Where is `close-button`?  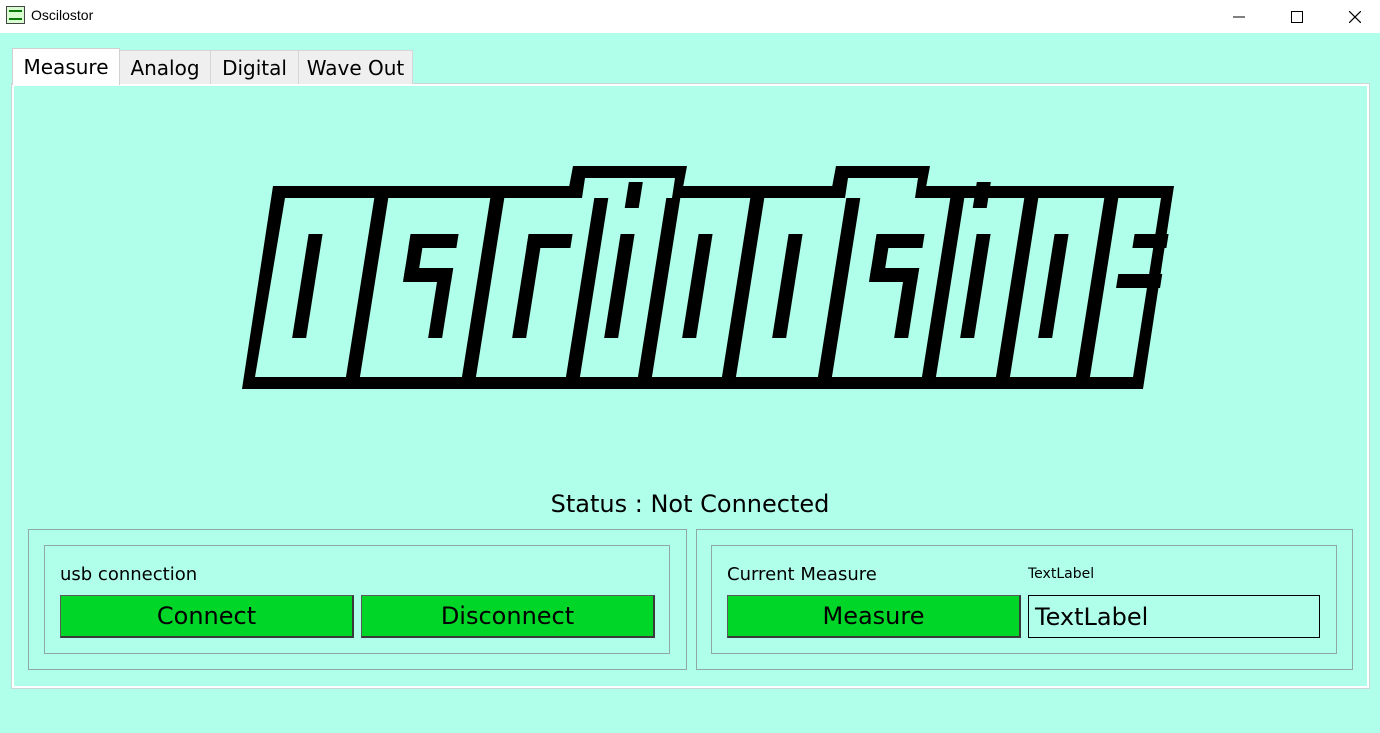 close-button is located at coordinates (1353, 16).